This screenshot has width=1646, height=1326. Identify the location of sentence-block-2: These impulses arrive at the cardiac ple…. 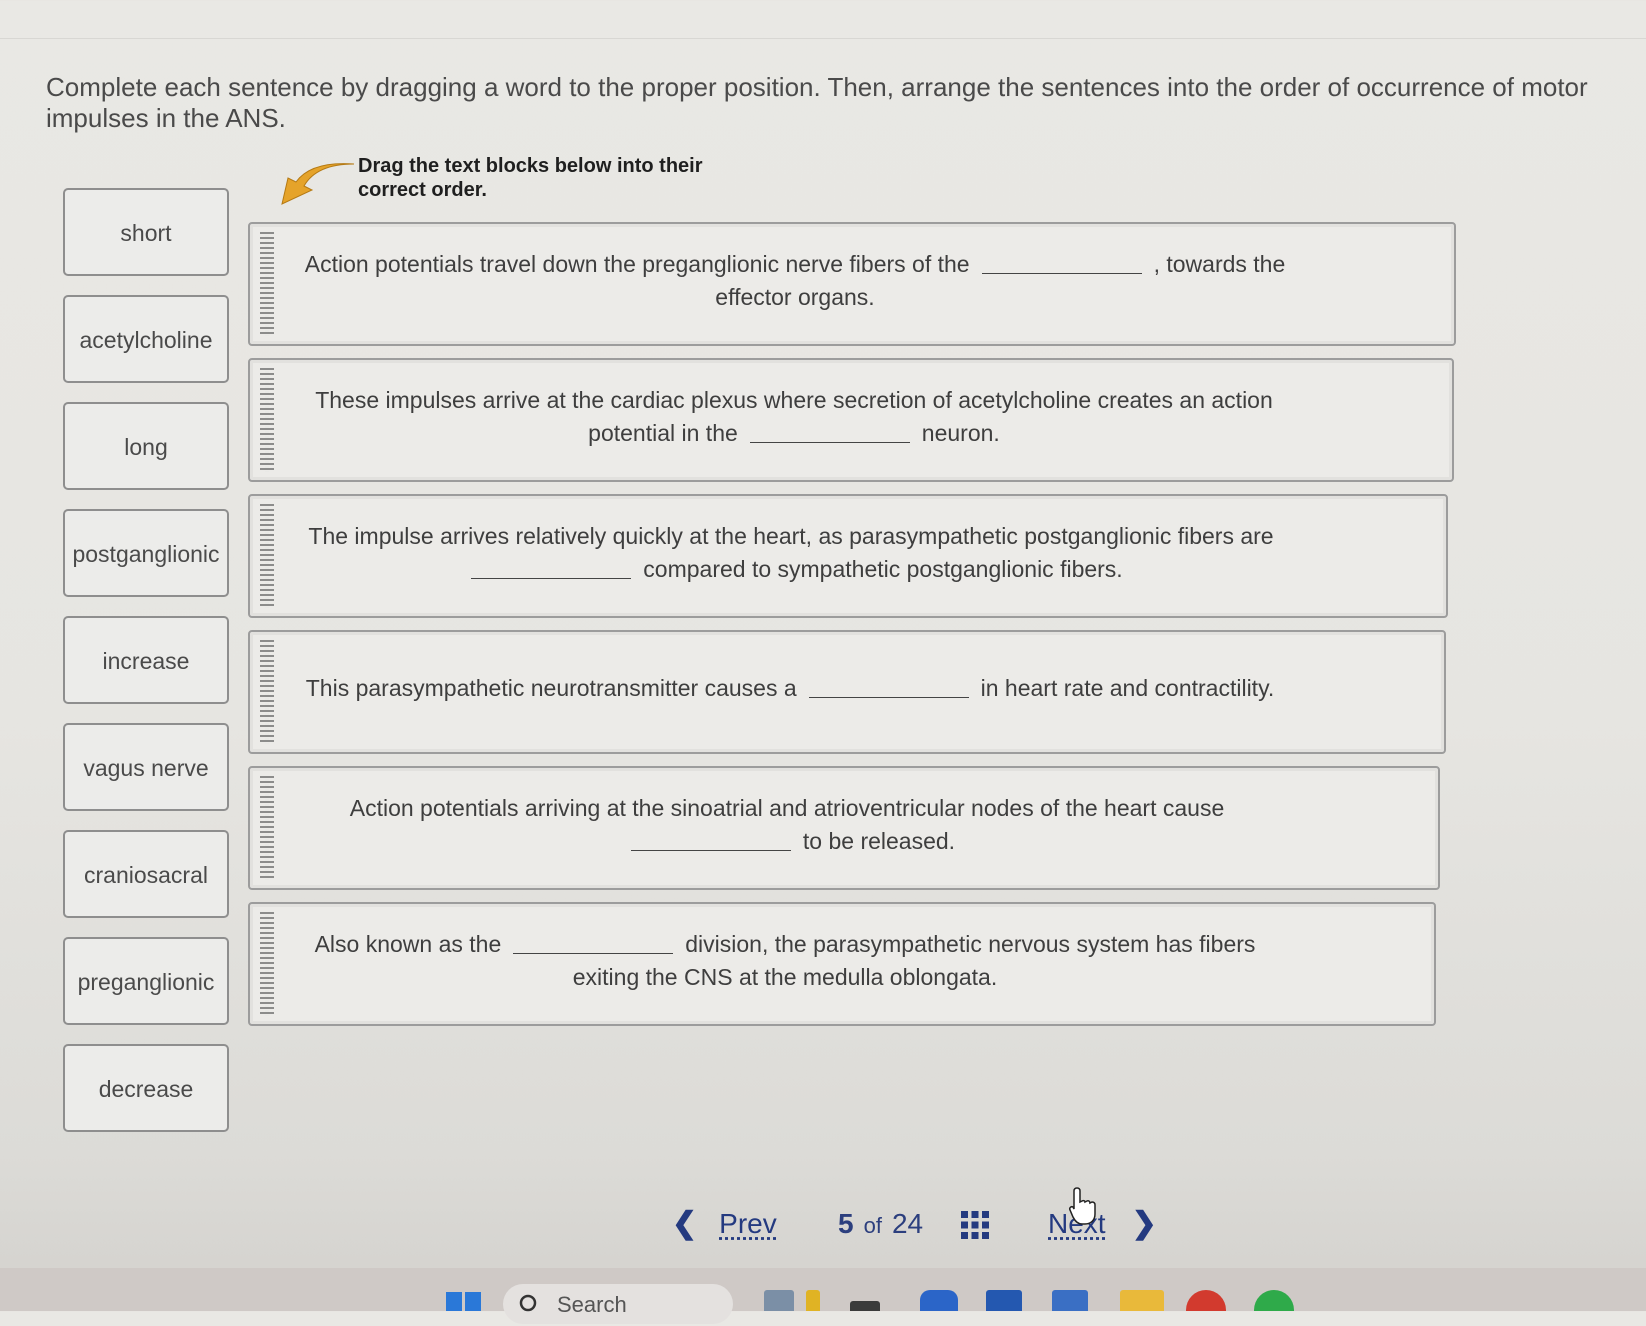
(851, 420).